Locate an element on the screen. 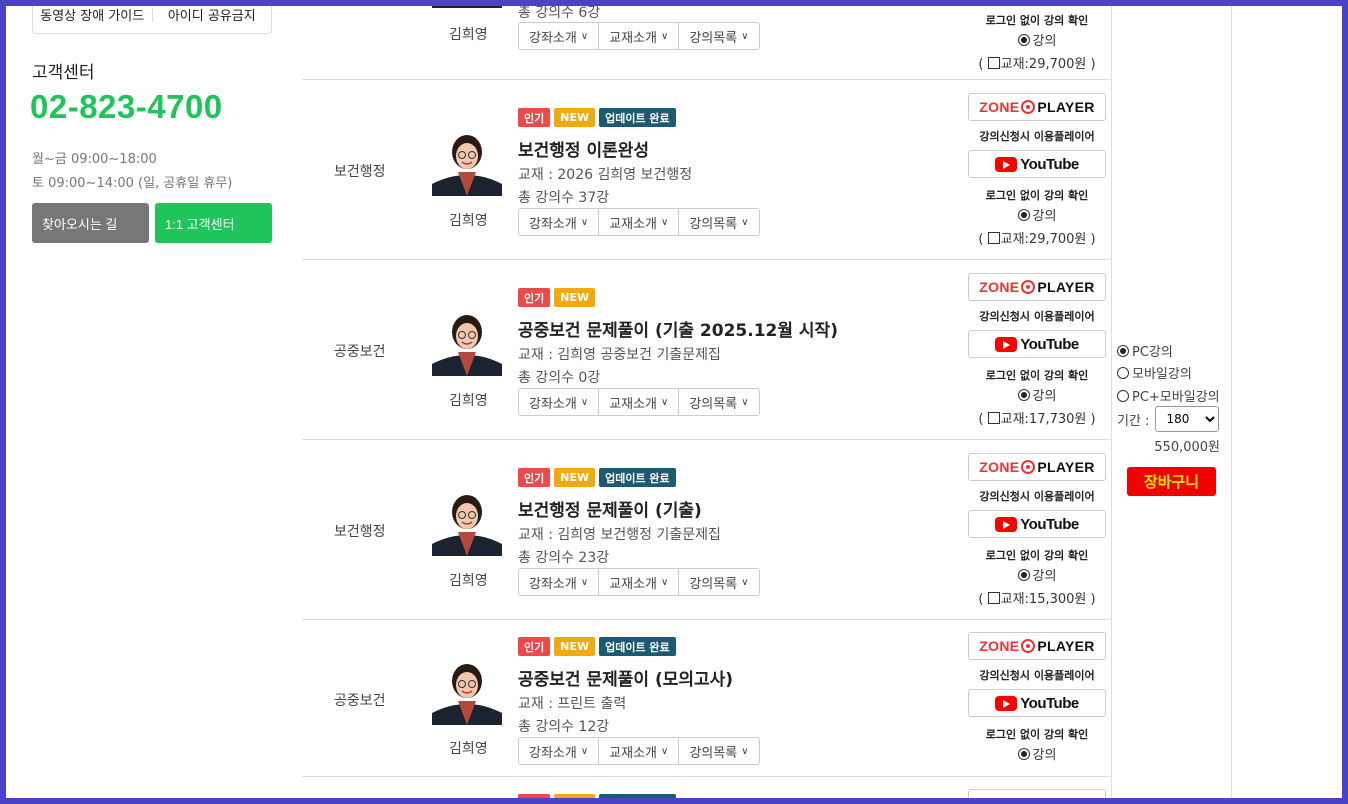  course-category: 공중보건 is located at coordinates (360, 352).